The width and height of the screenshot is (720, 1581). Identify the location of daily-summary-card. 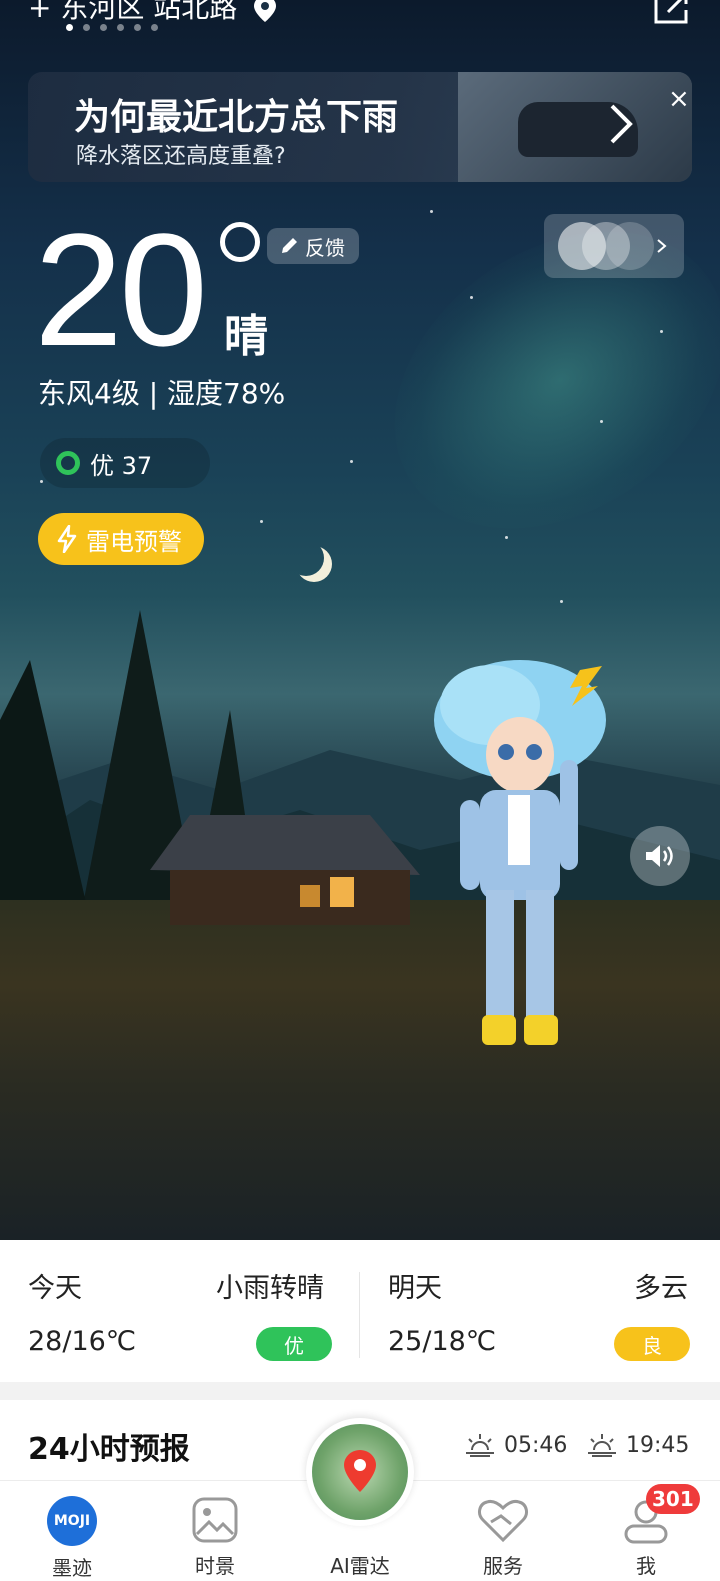
(360, 1311).